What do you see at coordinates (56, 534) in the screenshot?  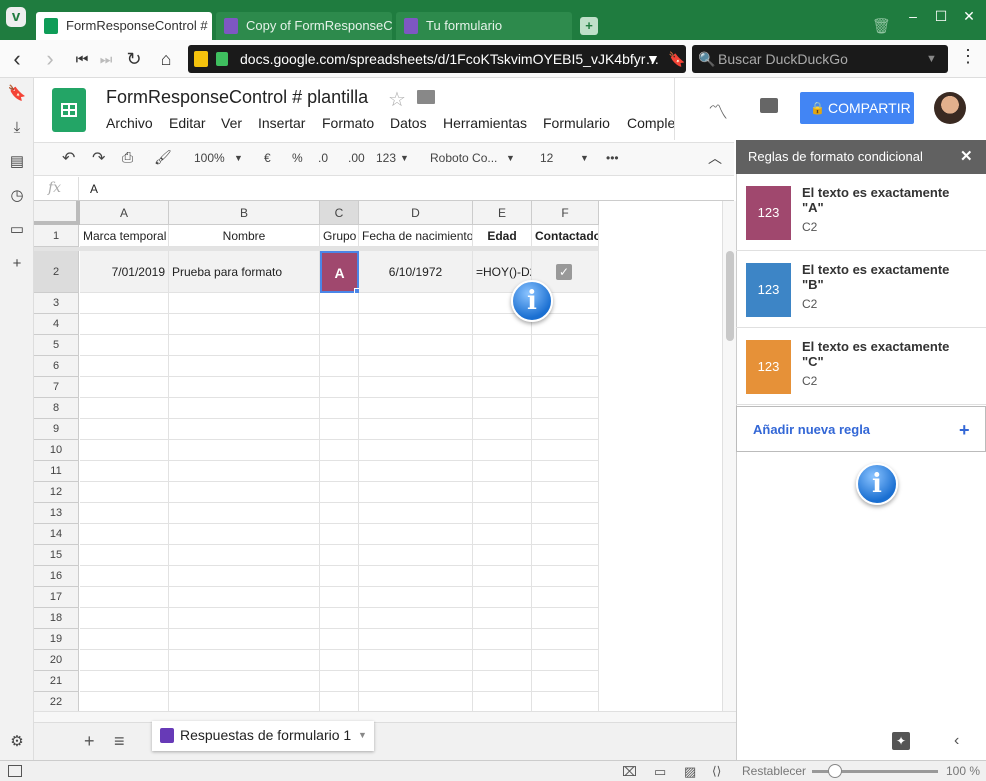 I see `row-header-14: 14` at bounding box center [56, 534].